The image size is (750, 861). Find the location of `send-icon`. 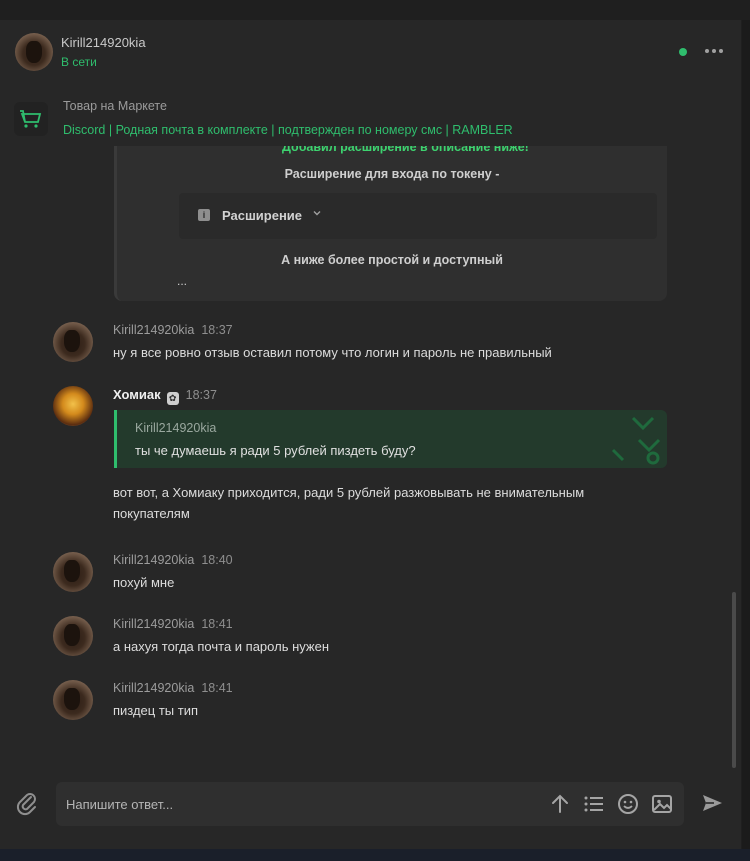

send-icon is located at coordinates (712, 803).